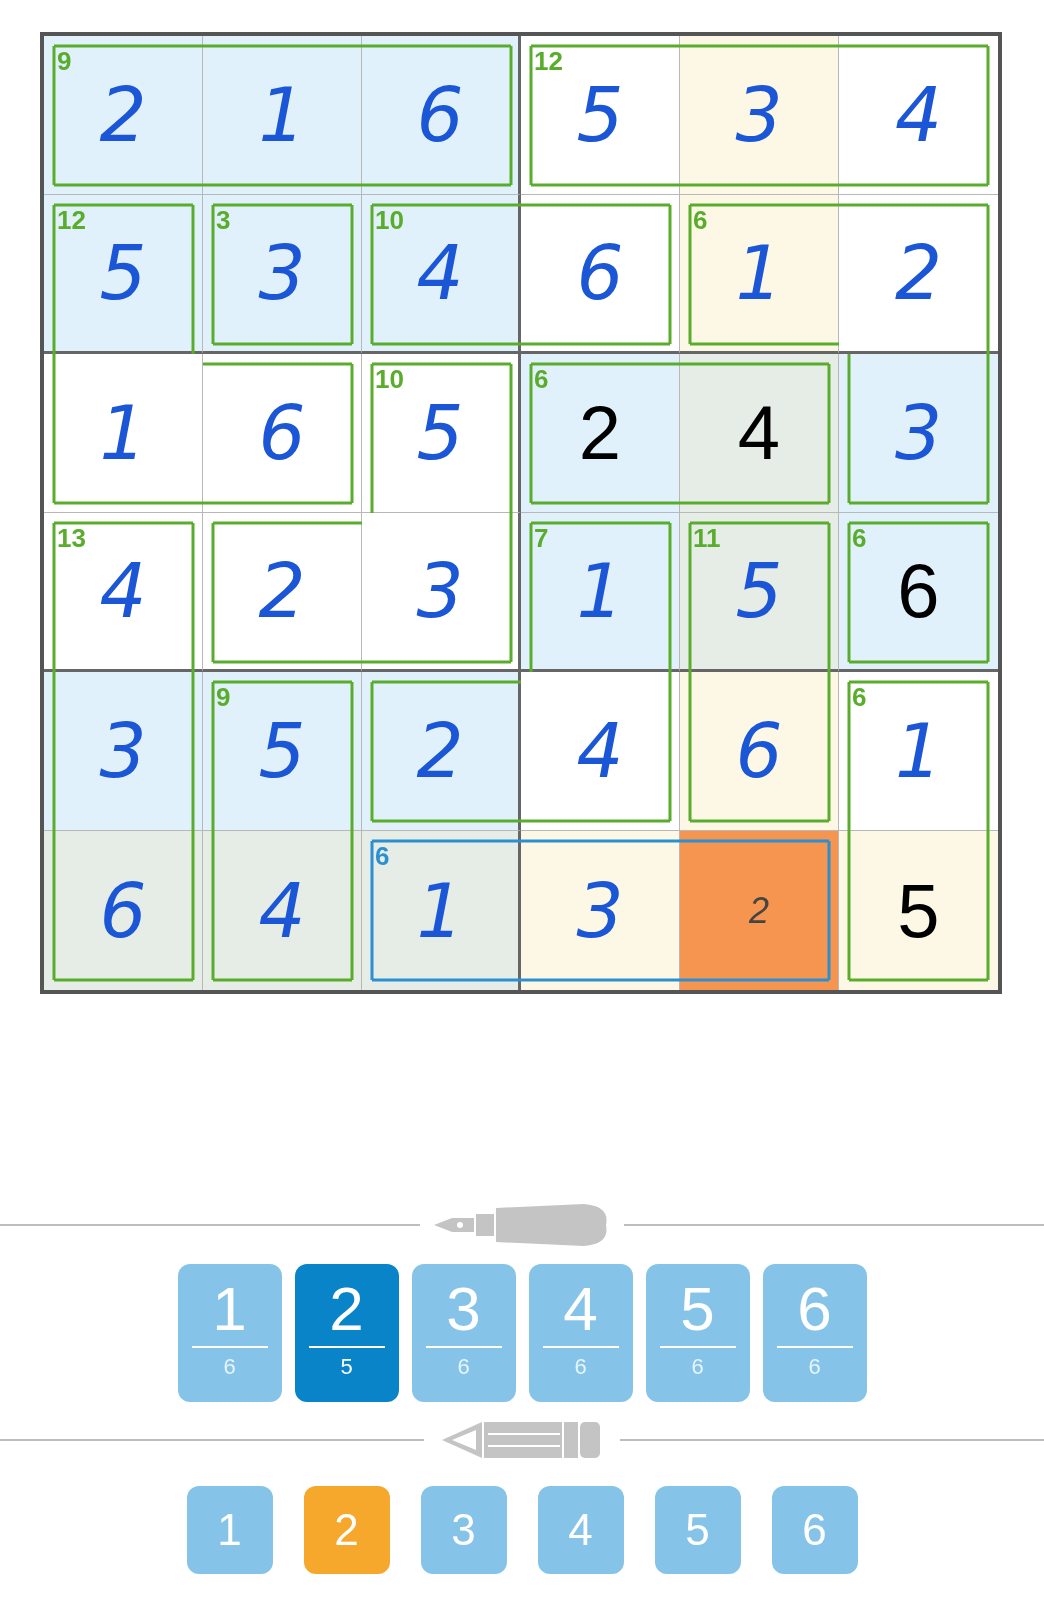  I want to click on grid-cell: 10 4, so click(441, 274).